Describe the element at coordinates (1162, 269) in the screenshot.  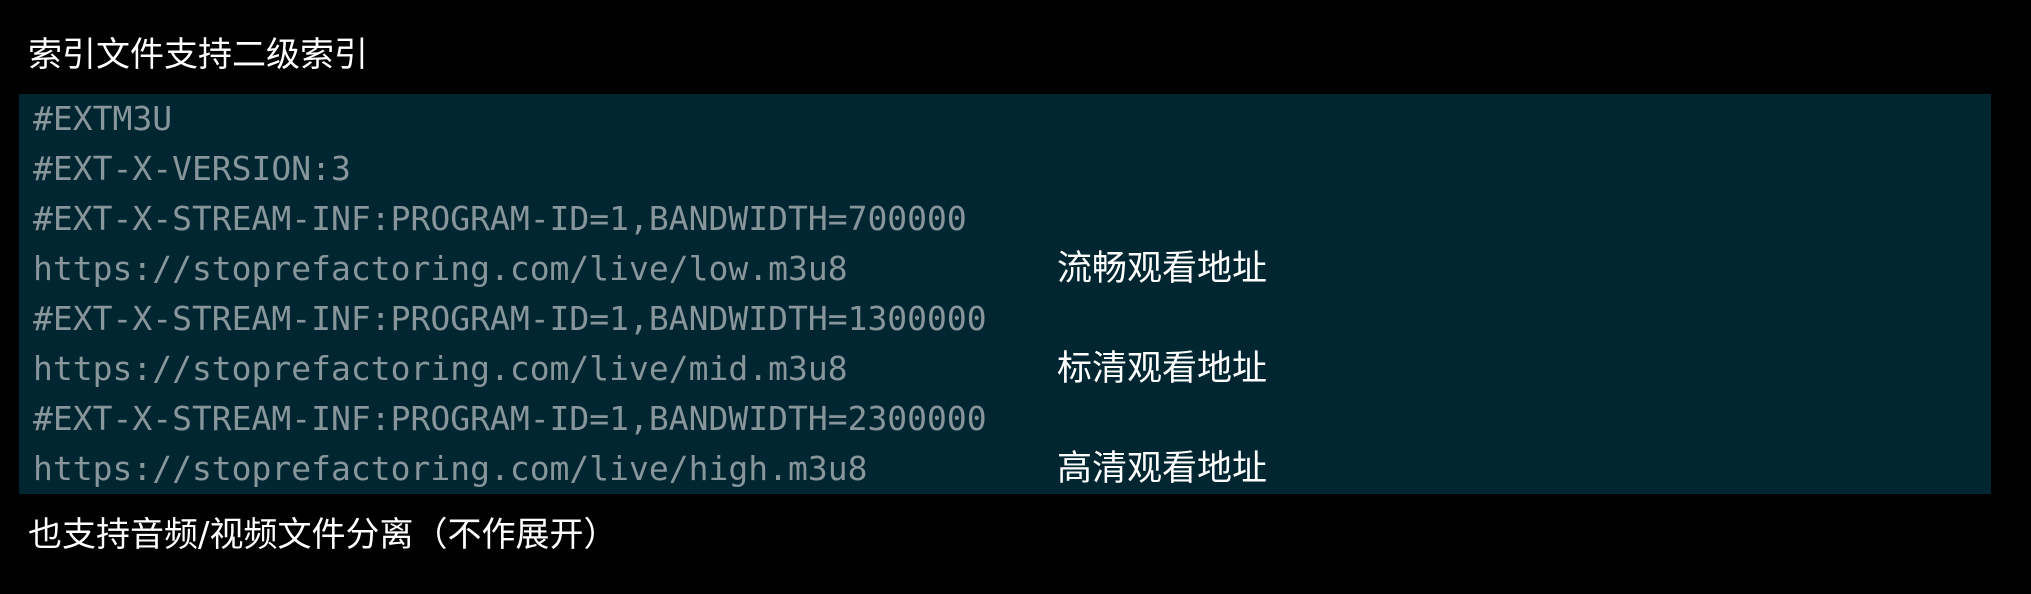
I see `annotation-low-quality: 流畅观看地址` at that location.